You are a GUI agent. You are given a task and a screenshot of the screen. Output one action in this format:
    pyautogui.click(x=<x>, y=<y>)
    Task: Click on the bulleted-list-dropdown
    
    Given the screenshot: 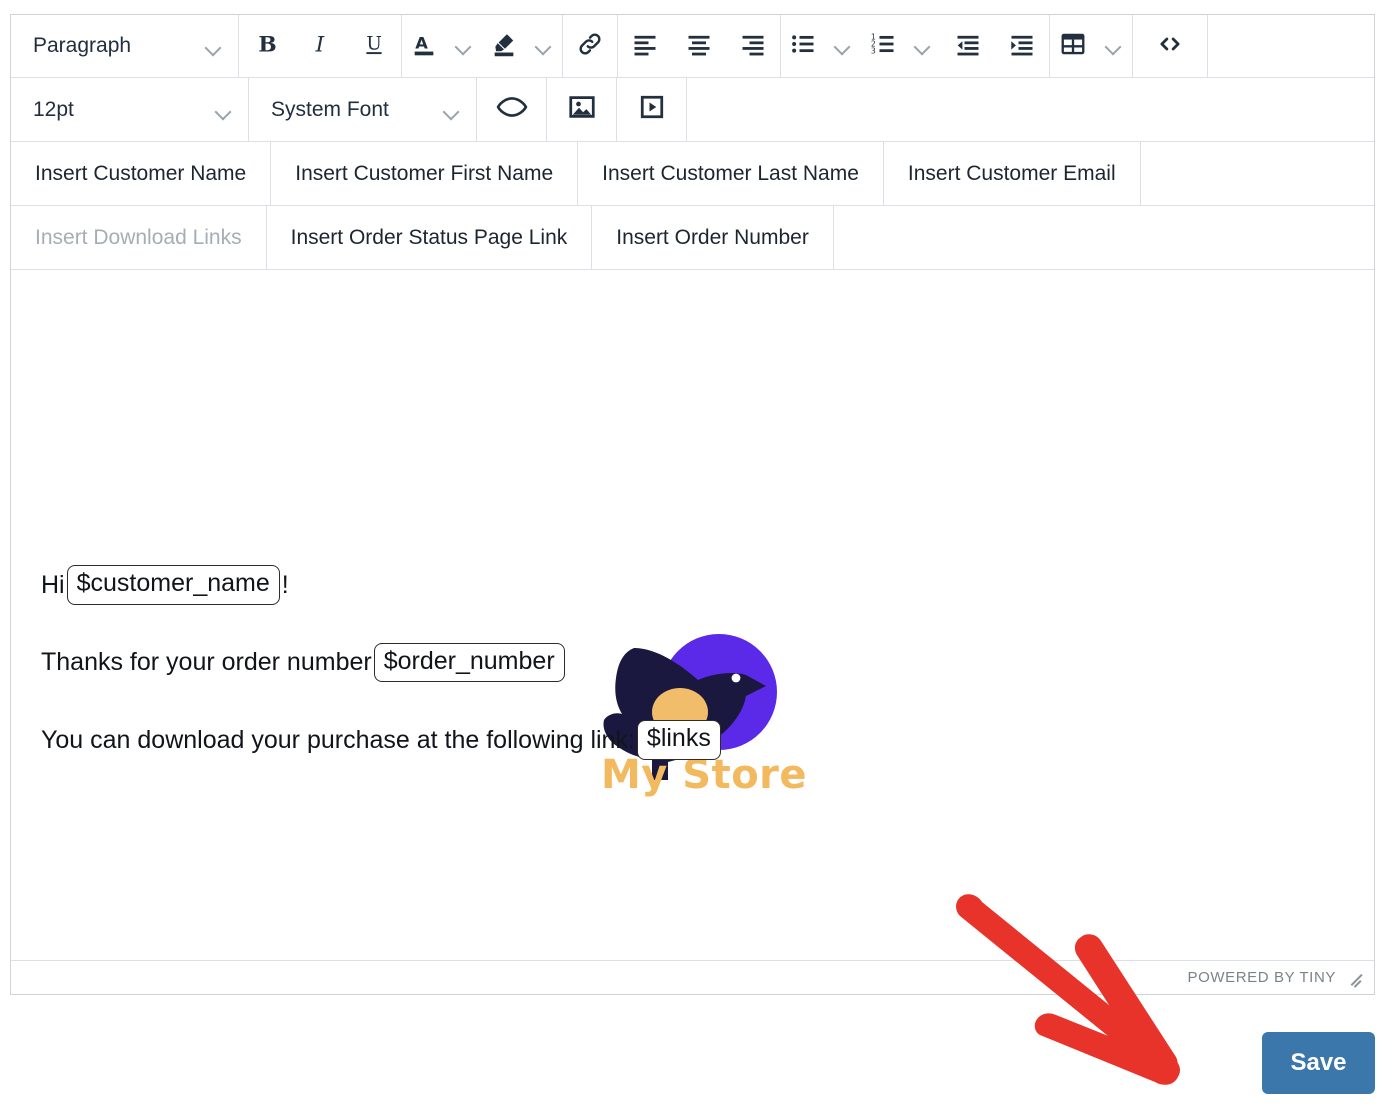 What is the action you would take?
    pyautogui.click(x=843, y=46)
    